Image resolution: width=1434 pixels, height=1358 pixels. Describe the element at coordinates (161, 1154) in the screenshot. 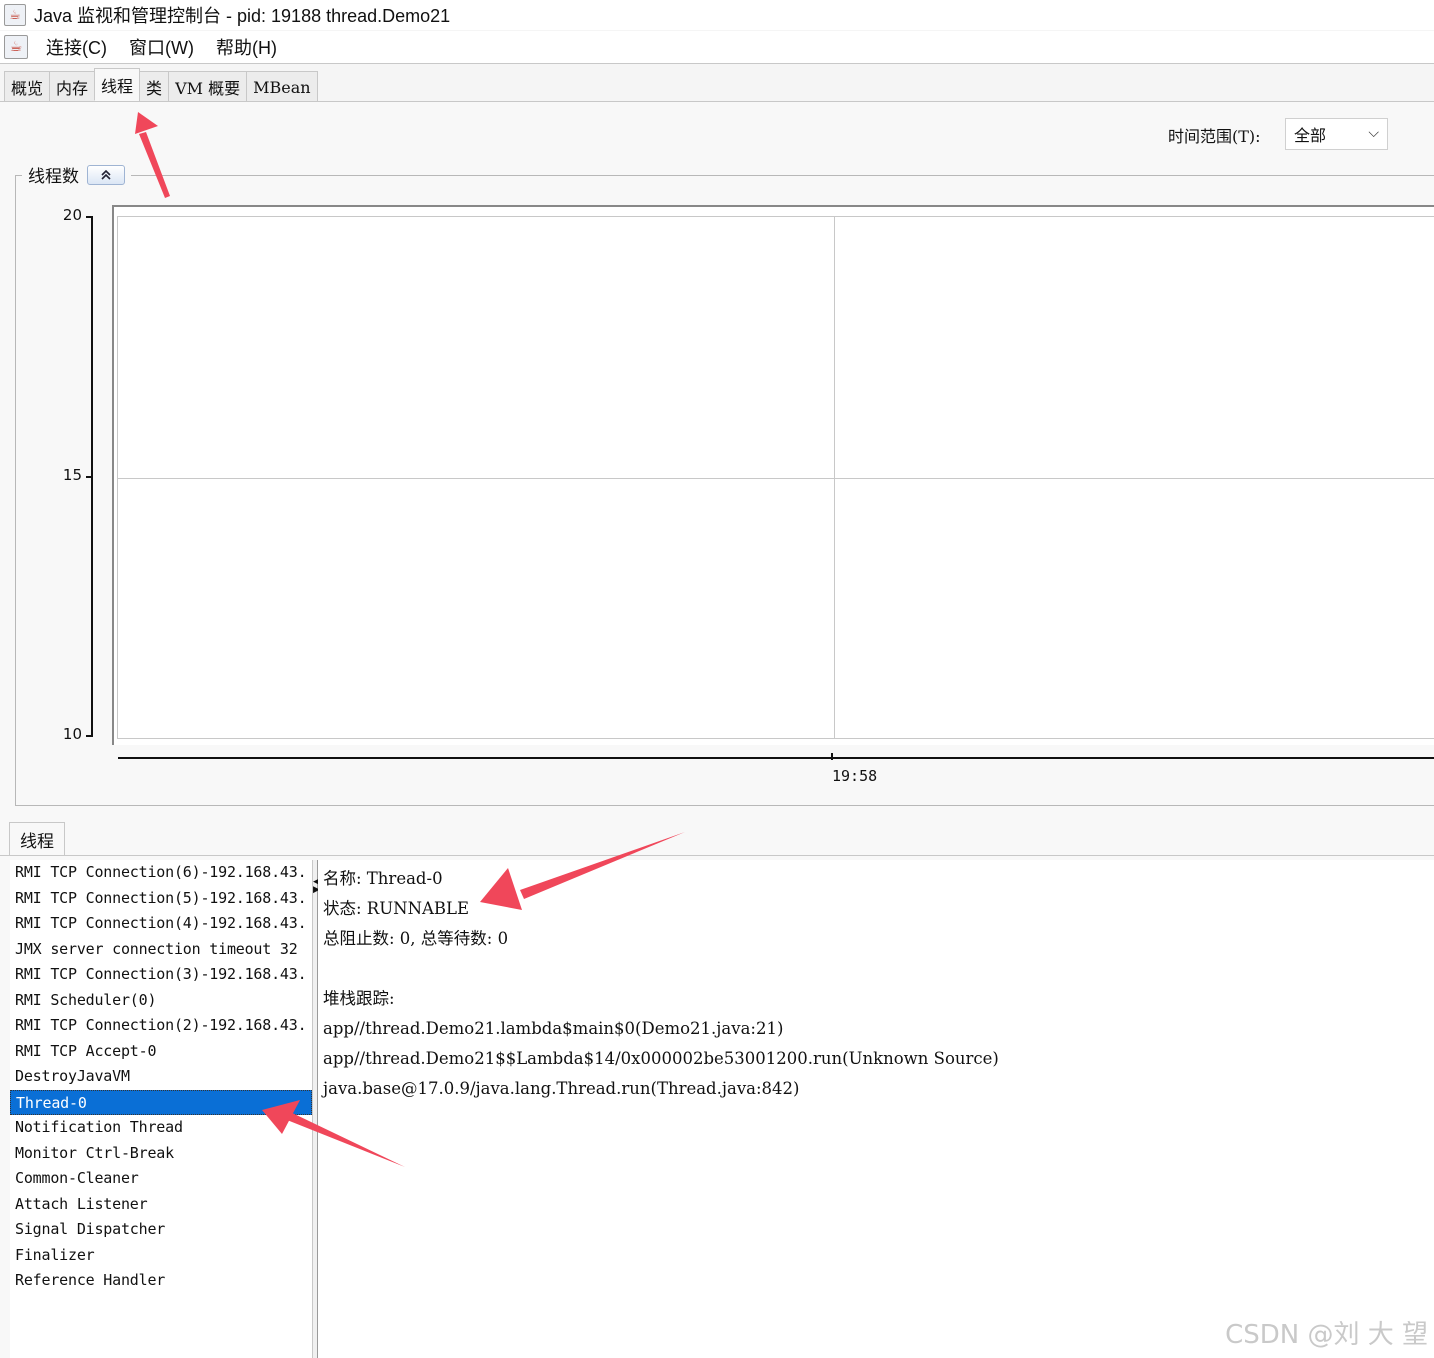

I see `thread-list-item: Monitor Ctrl-Break` at that location.